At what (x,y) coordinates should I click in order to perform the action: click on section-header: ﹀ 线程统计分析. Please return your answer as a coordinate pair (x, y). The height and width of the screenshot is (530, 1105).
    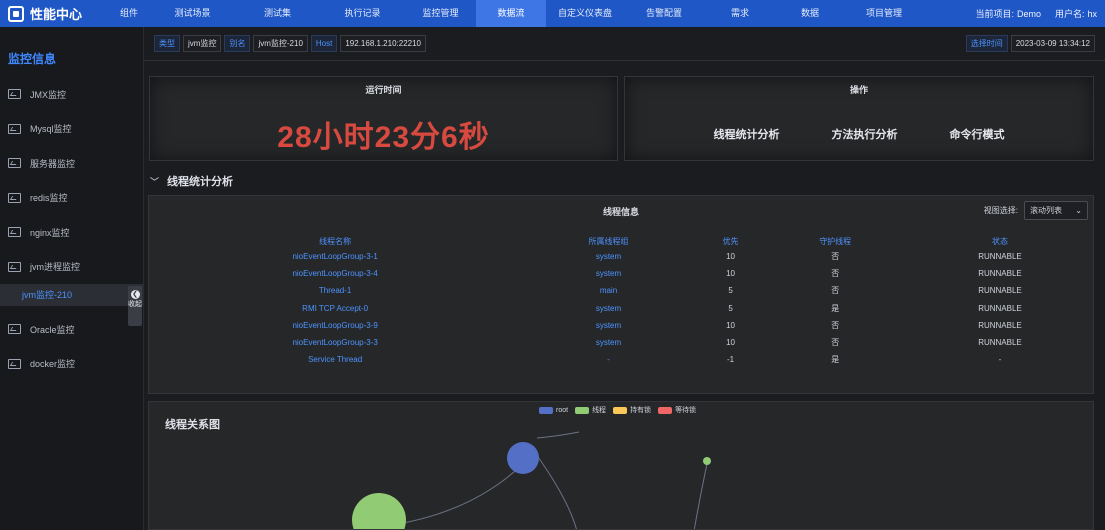
    Looking at the image, I should click on (191, 181).